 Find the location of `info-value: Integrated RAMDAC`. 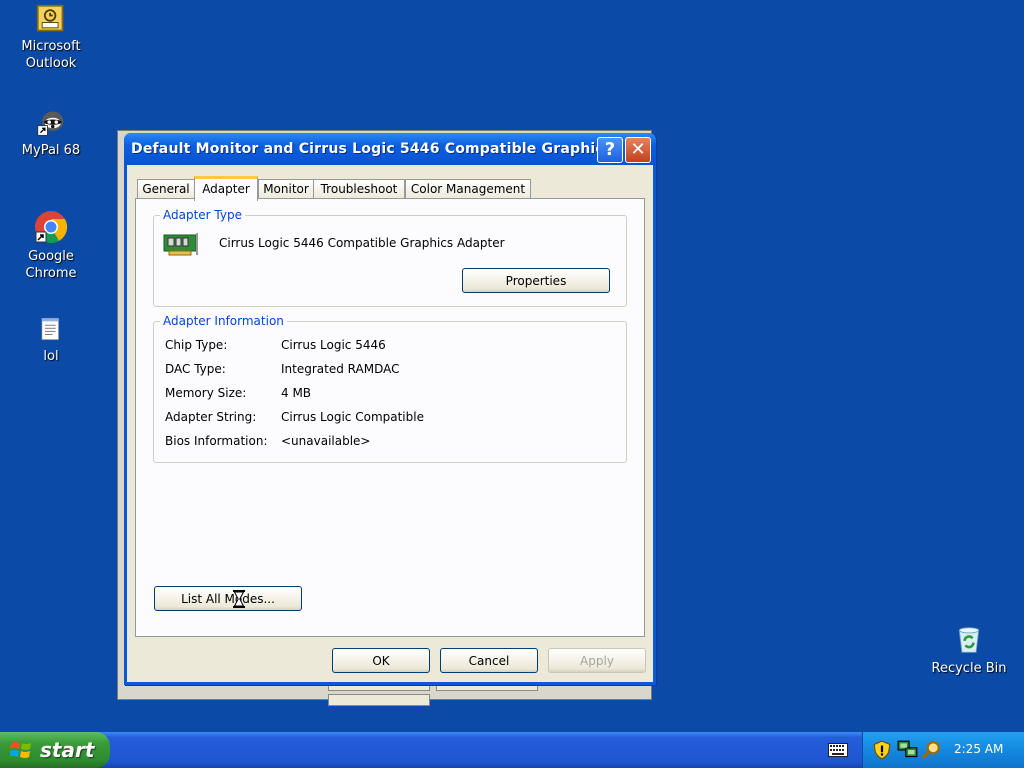

info-value: Integrated RAMDAC is located at coordinates (340, 369).